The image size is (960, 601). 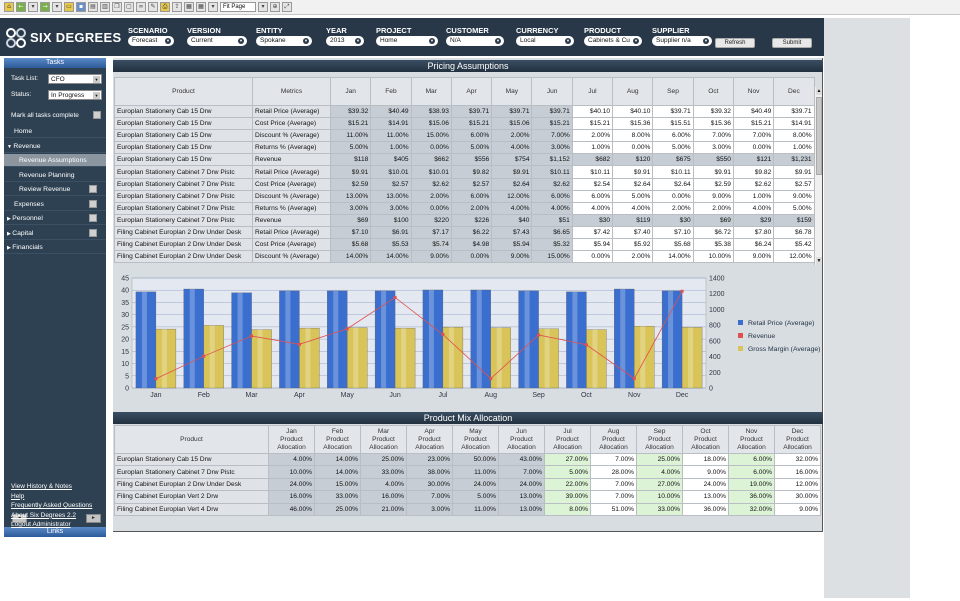 I want to click on supplier-select: Supplier n/a ▼, so click(x=682, y=41).